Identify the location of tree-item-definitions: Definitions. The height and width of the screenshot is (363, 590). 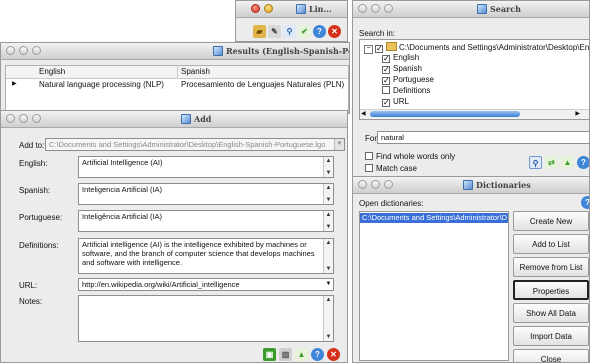
(406, 90).